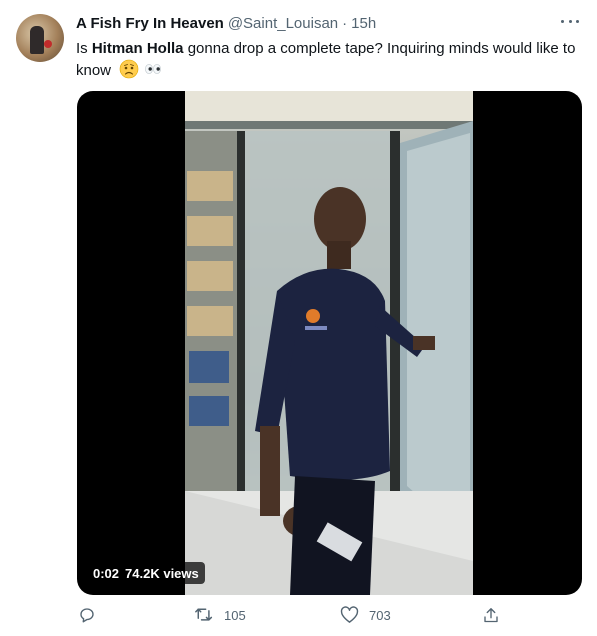  Describe the element at coordinates (220, 615) in the screenshot. I see `retweet-button: 105` at that location.